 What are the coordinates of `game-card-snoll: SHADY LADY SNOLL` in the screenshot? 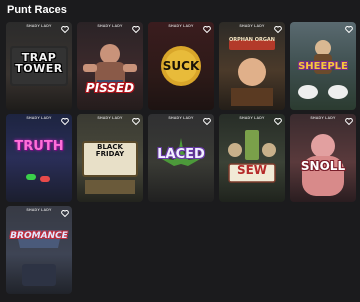 It's located at (323, 158).